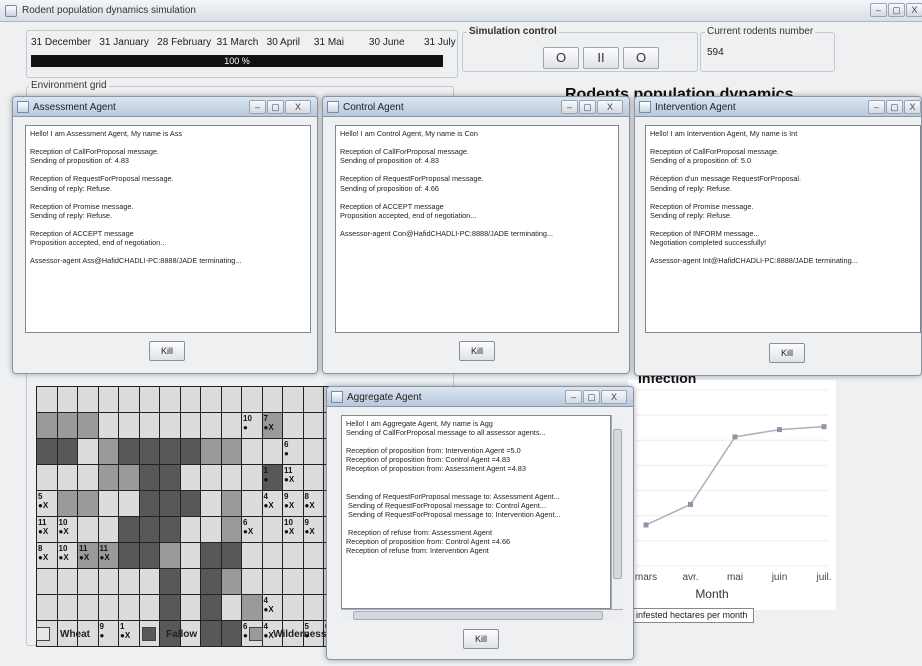  What do you see at coordinates (481, 639) in the screenshot?
I see `aggregate-kill-button: Kill` at bounding box center [481, 639].